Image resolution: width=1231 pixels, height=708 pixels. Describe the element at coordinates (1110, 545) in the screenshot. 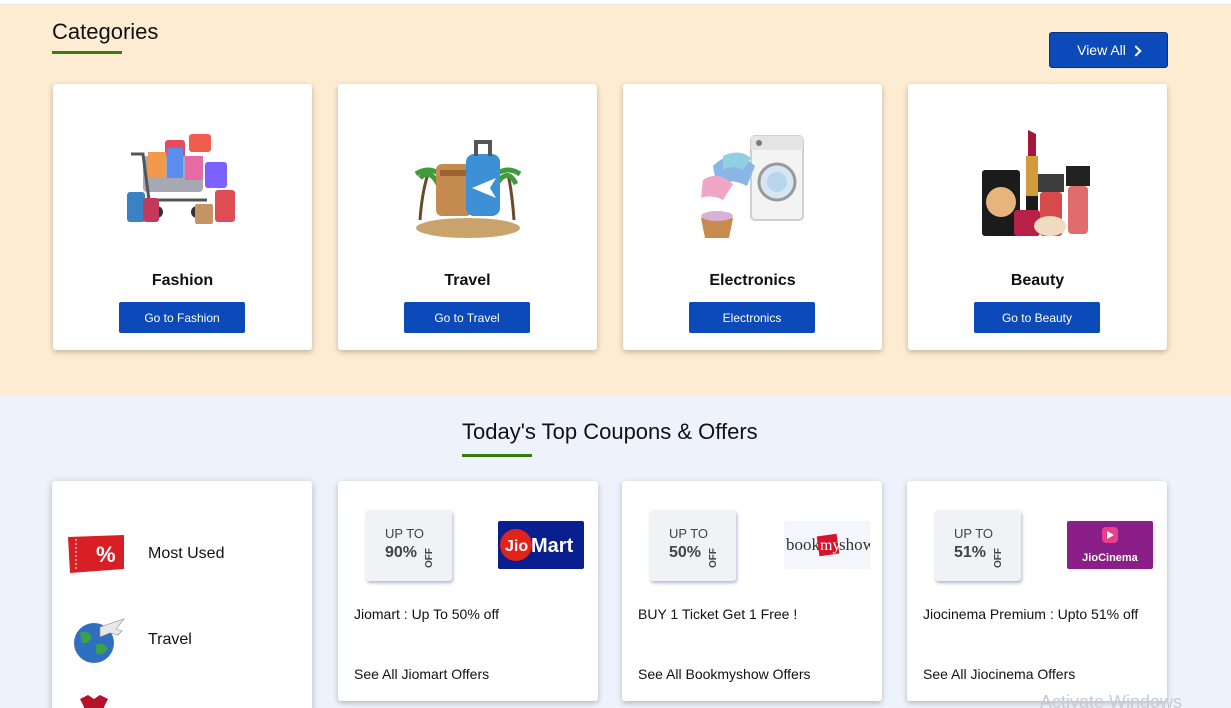

I see `jiocinema-logo: JioCinema` at that location.